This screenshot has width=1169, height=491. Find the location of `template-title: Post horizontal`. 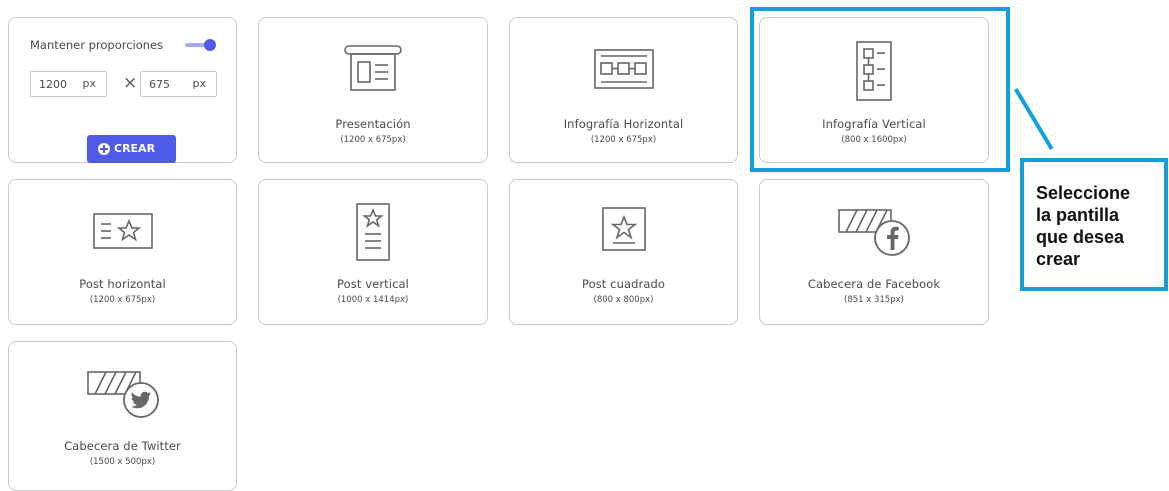

template-title: Post horizontal is located at coordinates (122, 284).